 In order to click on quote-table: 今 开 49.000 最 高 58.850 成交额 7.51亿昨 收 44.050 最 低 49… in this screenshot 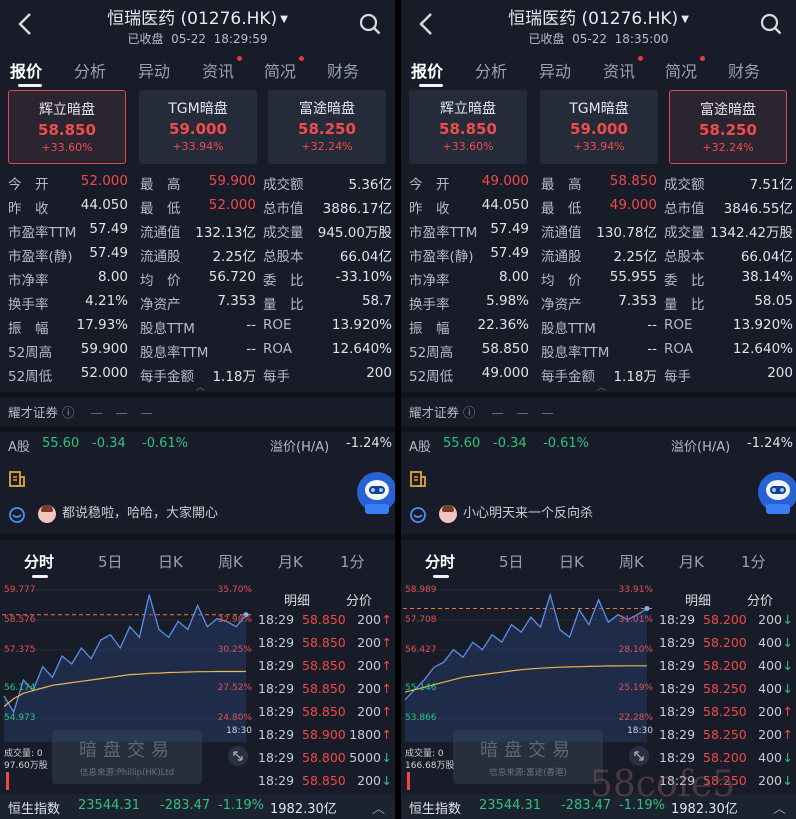, I will do `click(601, 278)`.